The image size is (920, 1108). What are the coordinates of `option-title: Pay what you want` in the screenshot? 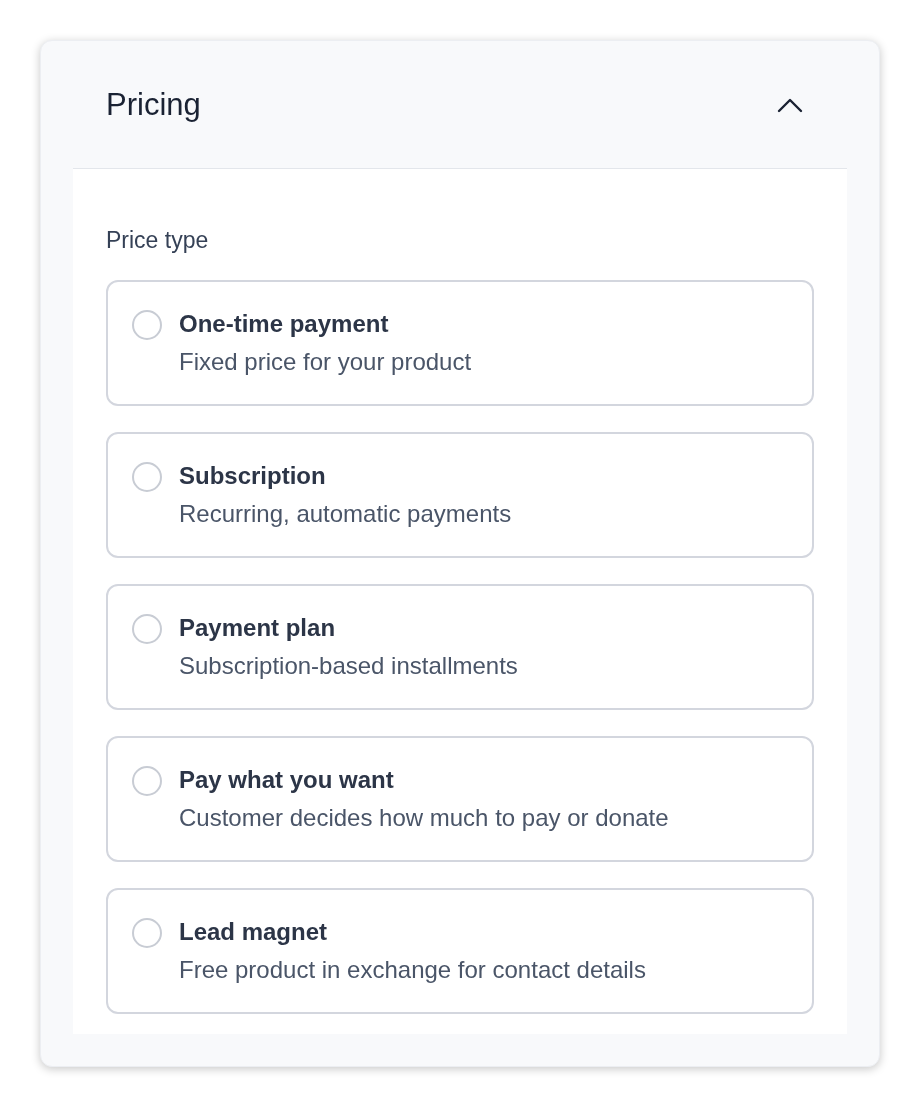 It's located at (286, 780).